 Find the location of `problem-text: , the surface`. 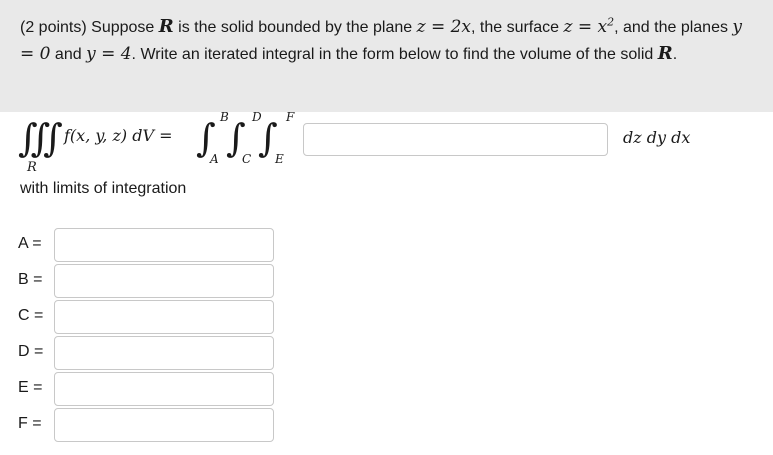

problem-text: , the surface is located at coordinates (517, 27).